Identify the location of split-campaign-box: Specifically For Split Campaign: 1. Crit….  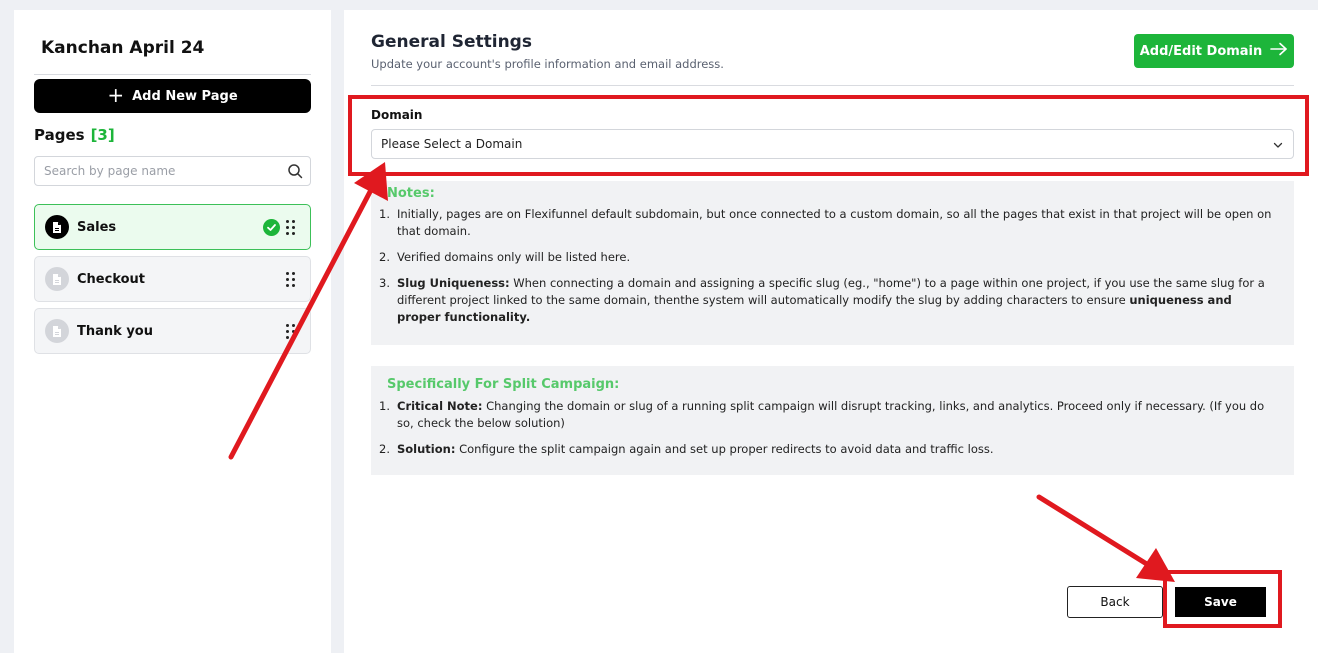
(832, 420).